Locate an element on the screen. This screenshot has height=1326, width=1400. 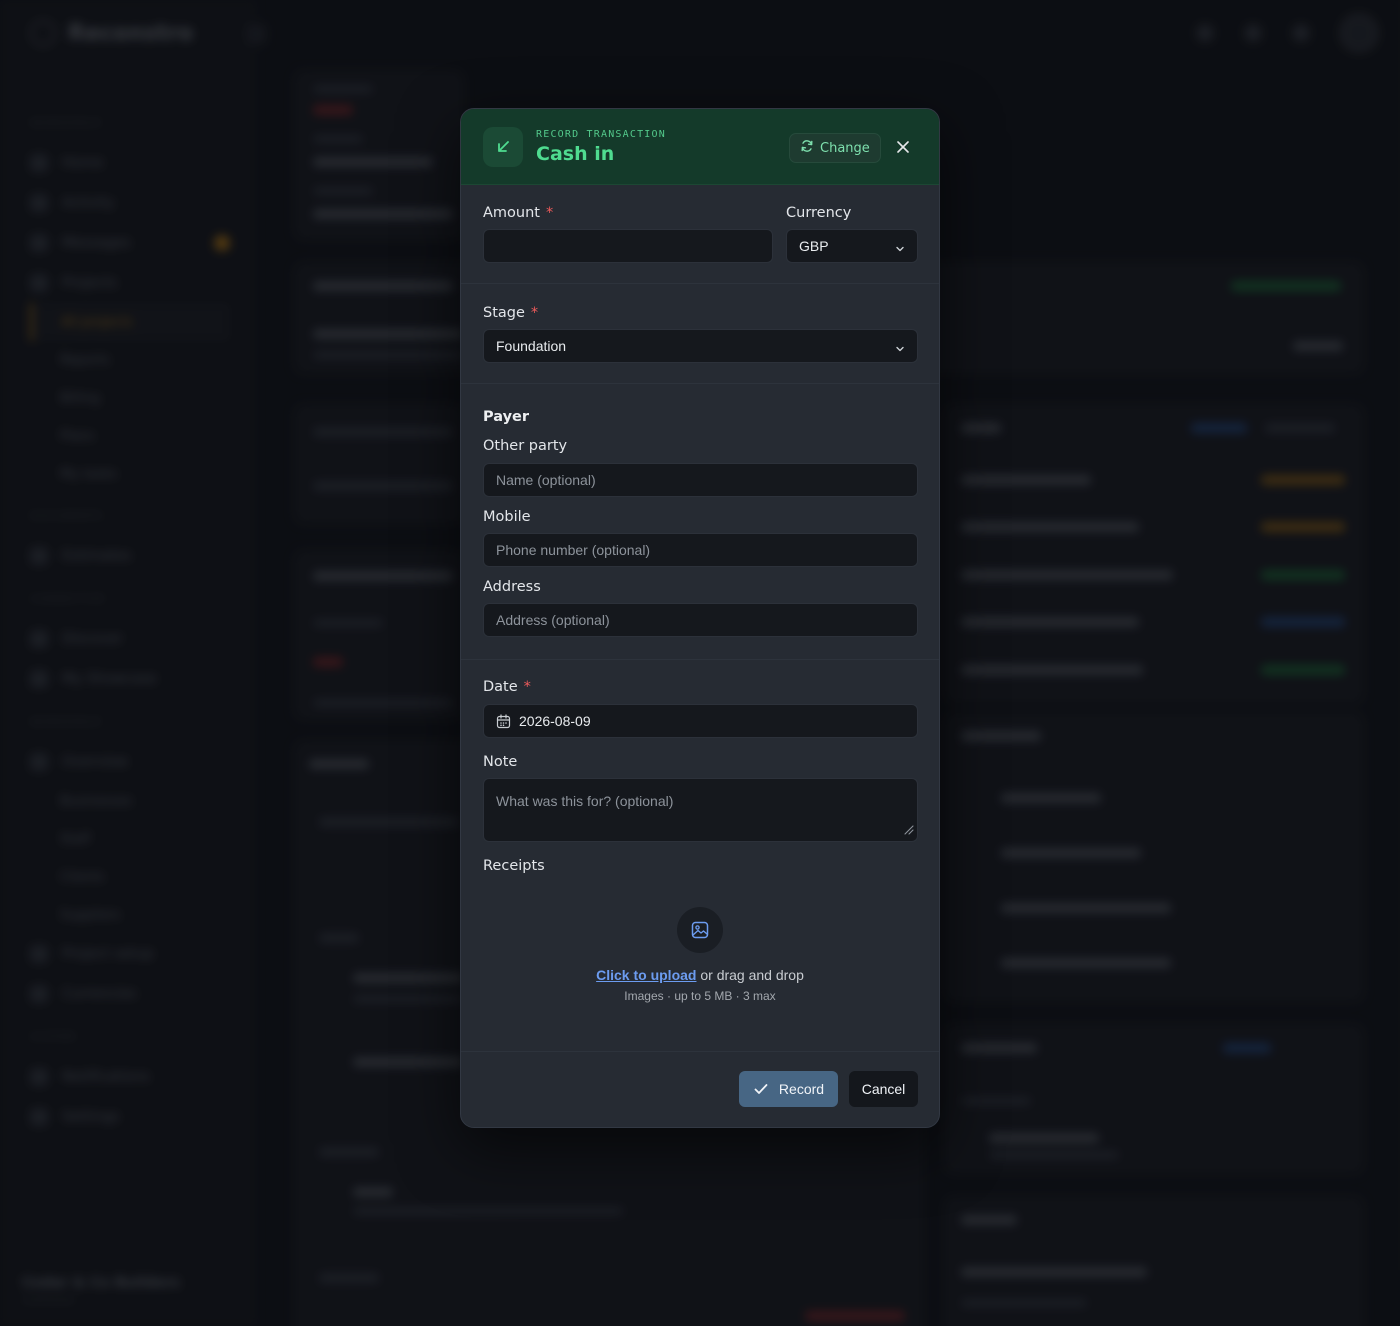
currency-label: Currency is located at coordinates (819, 213).